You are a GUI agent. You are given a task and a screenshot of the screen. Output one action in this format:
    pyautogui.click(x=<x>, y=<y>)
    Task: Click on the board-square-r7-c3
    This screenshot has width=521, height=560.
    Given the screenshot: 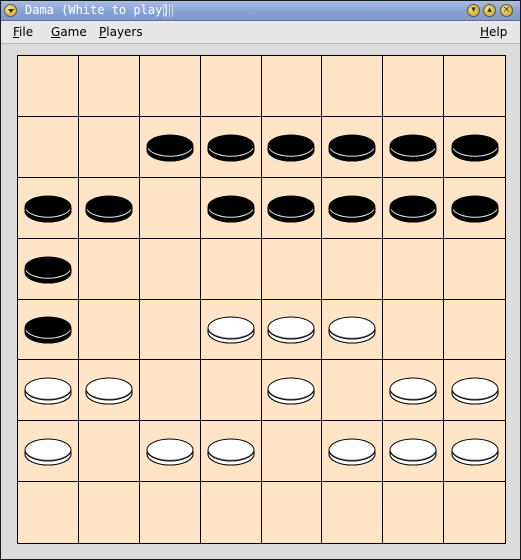 What is the action you would take?
    pyautogui.click(x=170, y=452)
    